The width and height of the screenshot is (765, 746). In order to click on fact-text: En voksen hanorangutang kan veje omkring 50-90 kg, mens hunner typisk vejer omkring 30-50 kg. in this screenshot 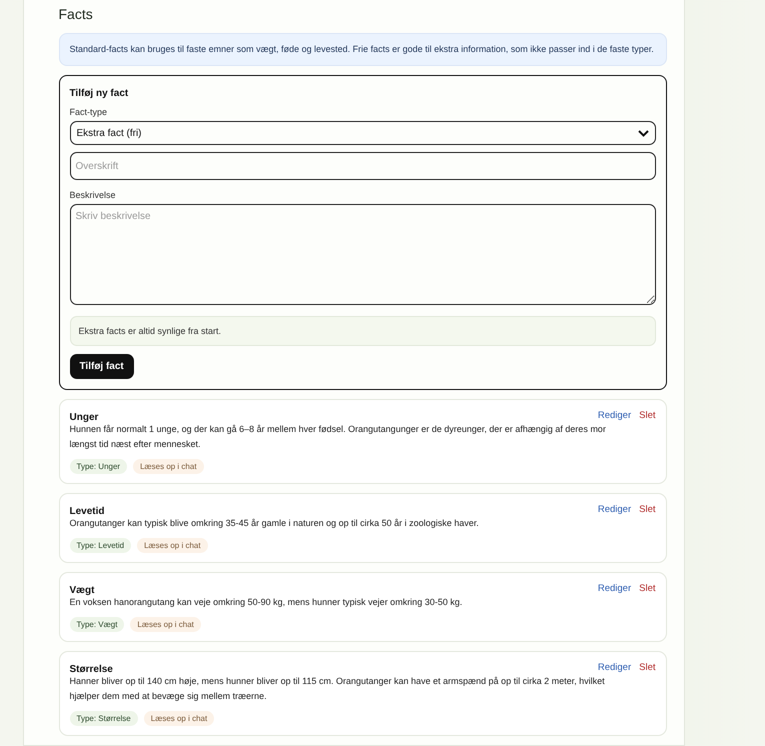, I will do `click(267, 602)`.